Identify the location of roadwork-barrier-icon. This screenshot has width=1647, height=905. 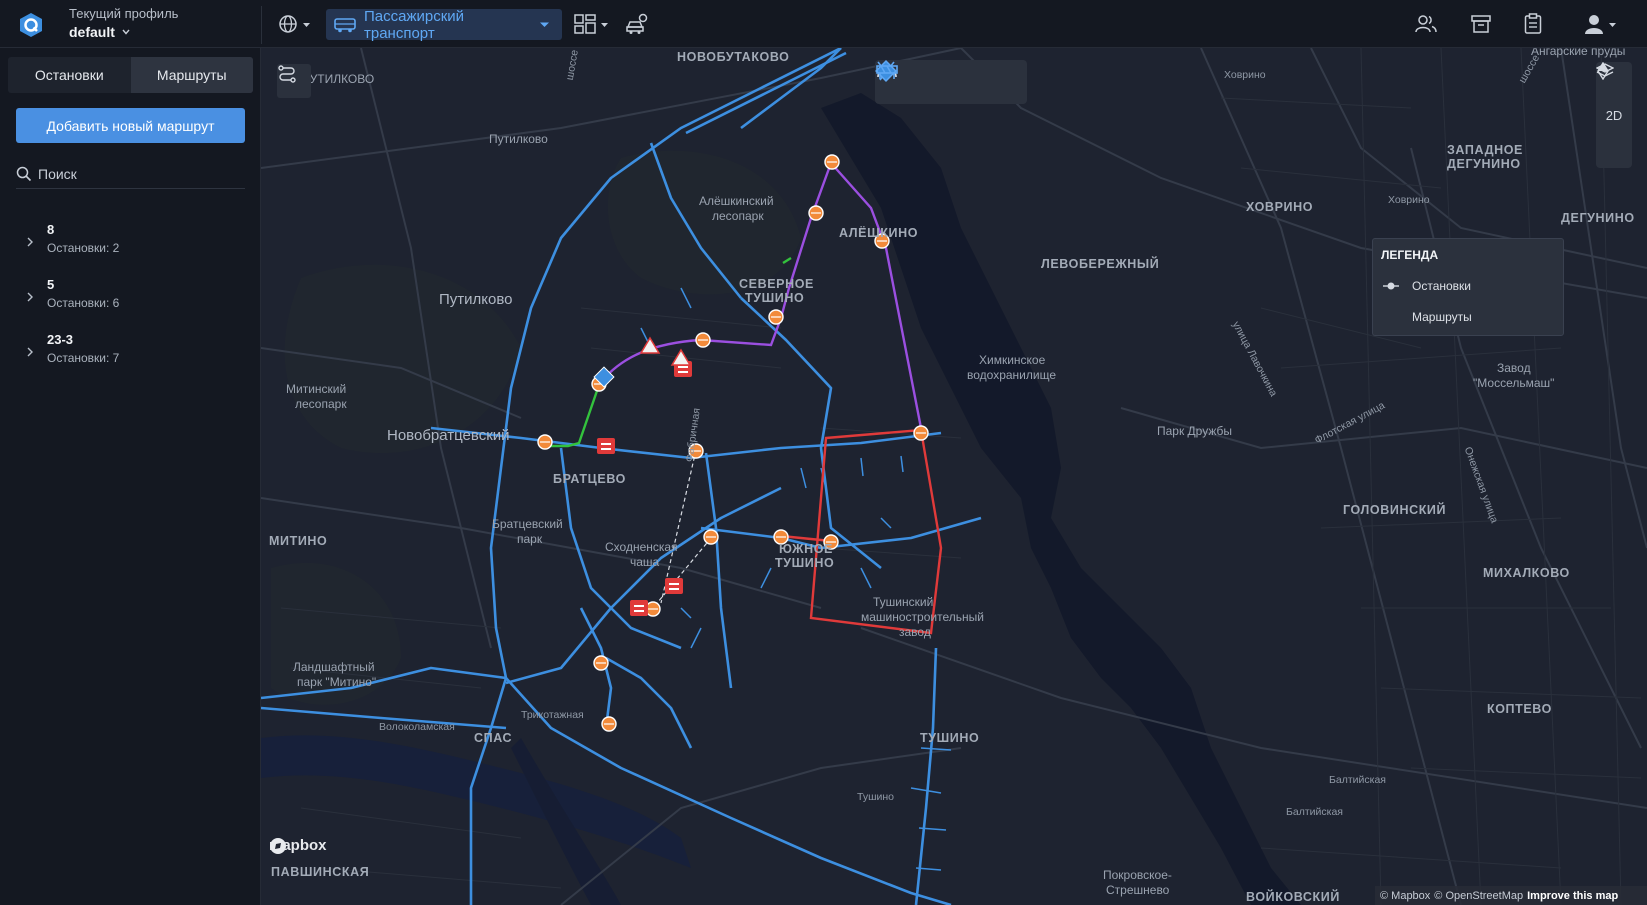
(887, 71).